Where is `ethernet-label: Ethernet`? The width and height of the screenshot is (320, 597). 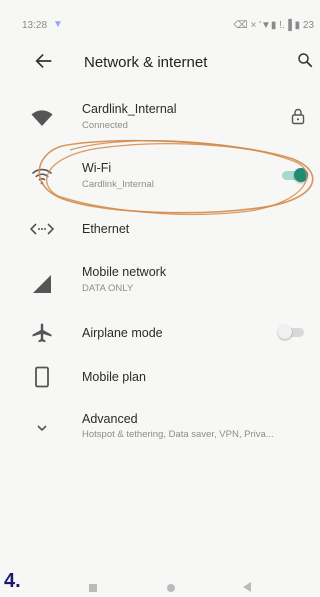 ethernet-label: Ethernet is located at coordinates (106, 229).